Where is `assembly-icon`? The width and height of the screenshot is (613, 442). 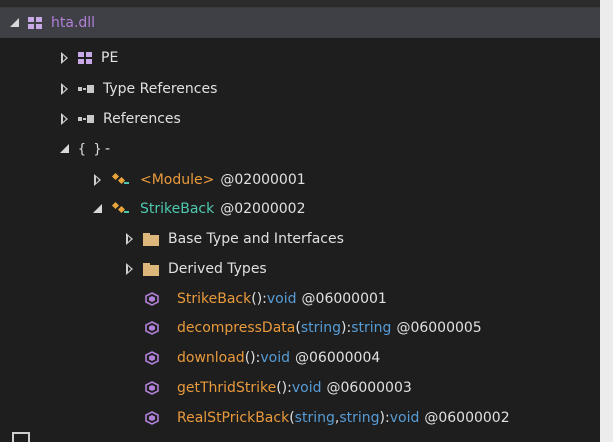
assembly-icon is located at coordinates (35, 23).